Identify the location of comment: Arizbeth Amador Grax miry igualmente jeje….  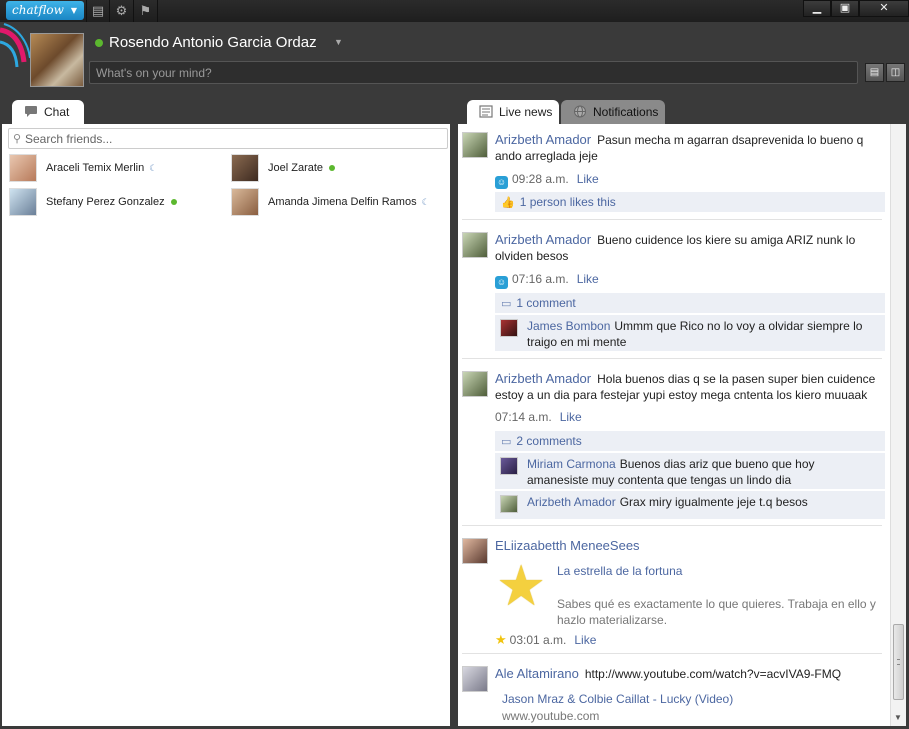
(690, 505).